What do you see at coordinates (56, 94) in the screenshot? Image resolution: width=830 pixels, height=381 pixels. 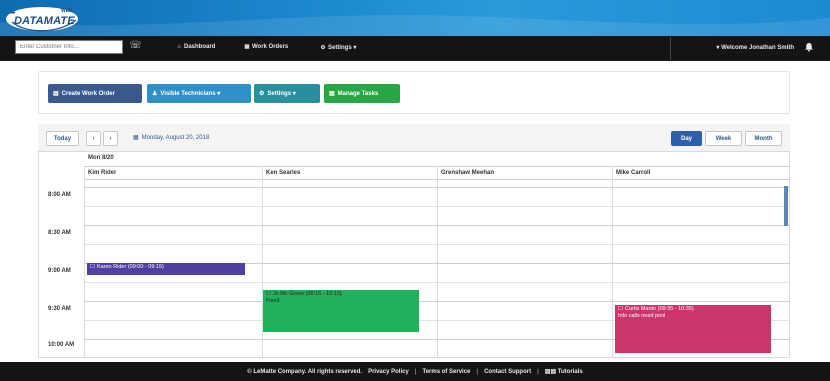 I see `work-order-icon: ▤` at bounding box center [56, 94].